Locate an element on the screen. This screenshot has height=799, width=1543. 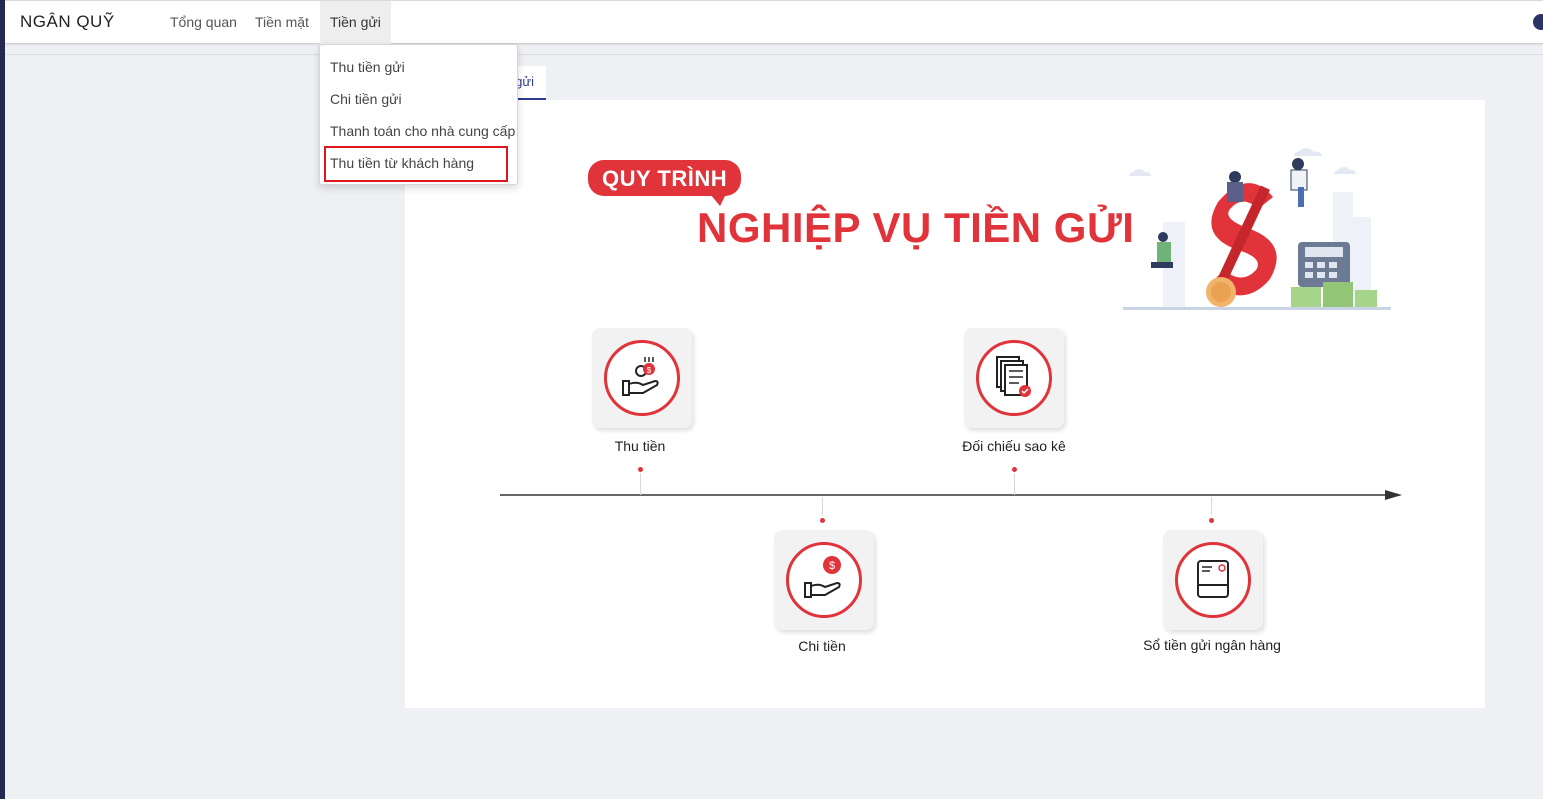
step-label-doi-chieu: Đối chiếu sao kê is located at coordinates (1014, 446).